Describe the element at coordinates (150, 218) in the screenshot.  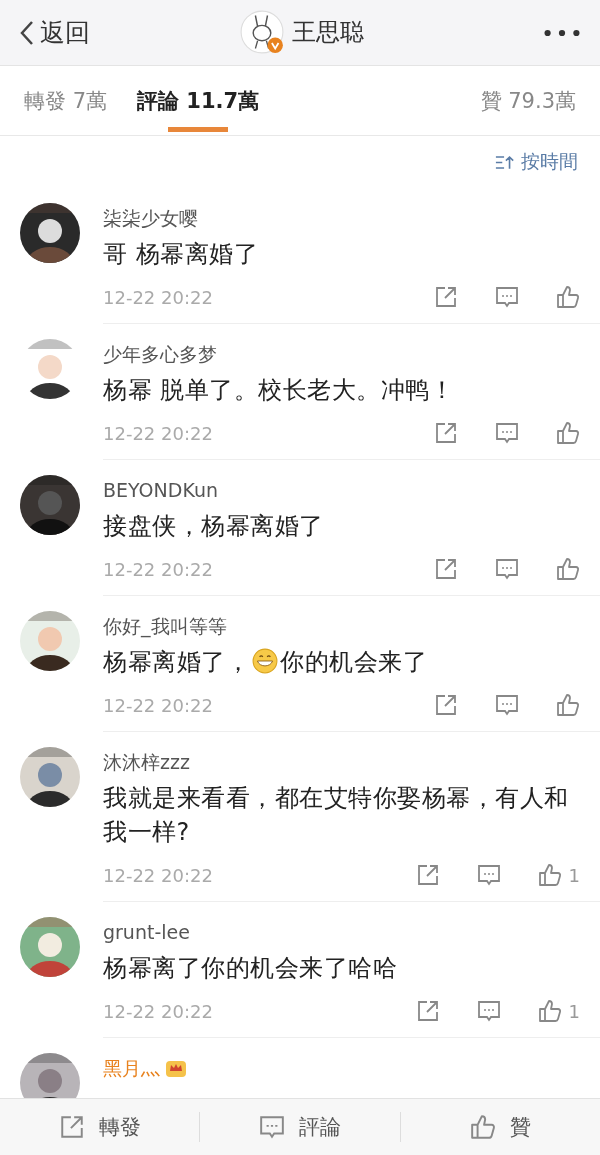
I see `user-name: 柒柒少女嘤` at that location.